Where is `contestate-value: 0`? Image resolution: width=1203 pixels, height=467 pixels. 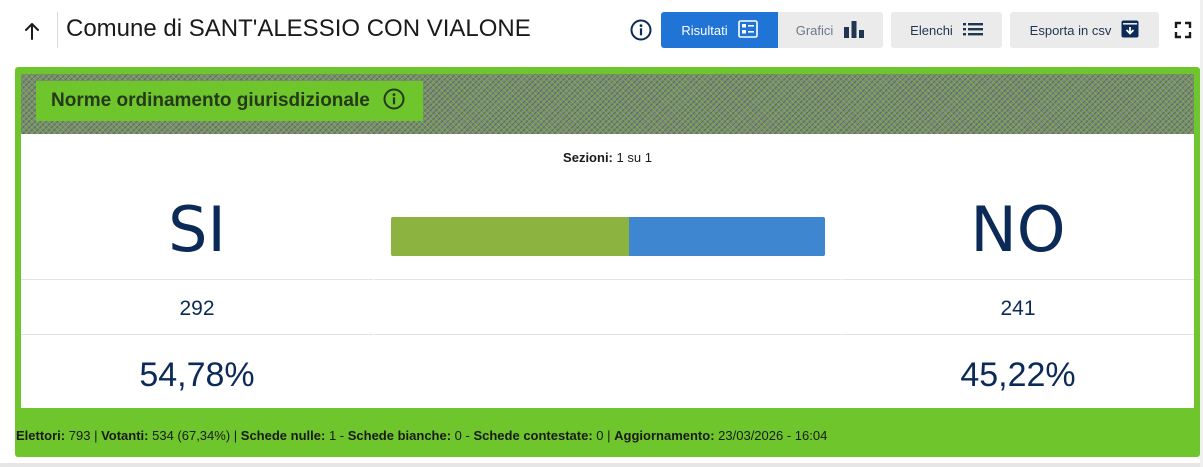
contestate-value: 0 is located at coordinates (600, 435).